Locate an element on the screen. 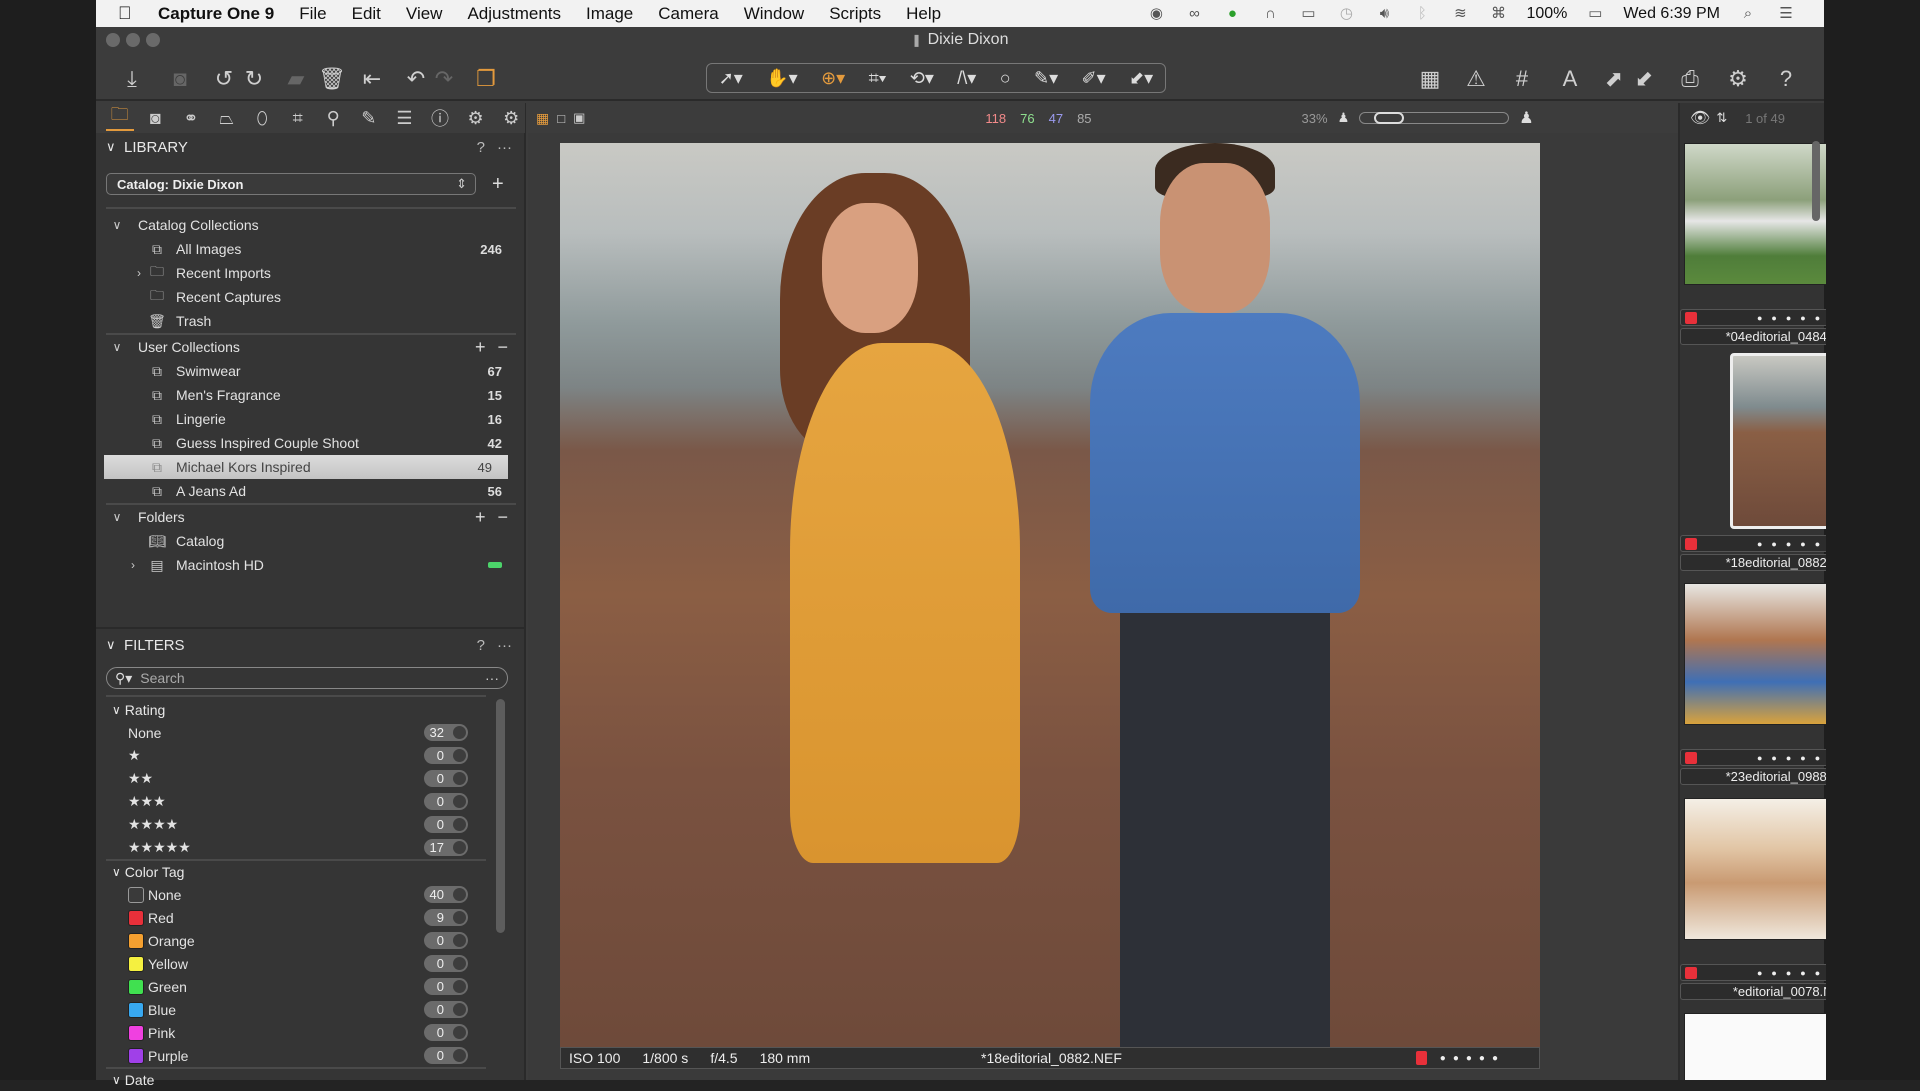 The width and height of the screenshot is (1920, 1091). time-machine-icon: ◷ is located at coordinates (1346, 14).